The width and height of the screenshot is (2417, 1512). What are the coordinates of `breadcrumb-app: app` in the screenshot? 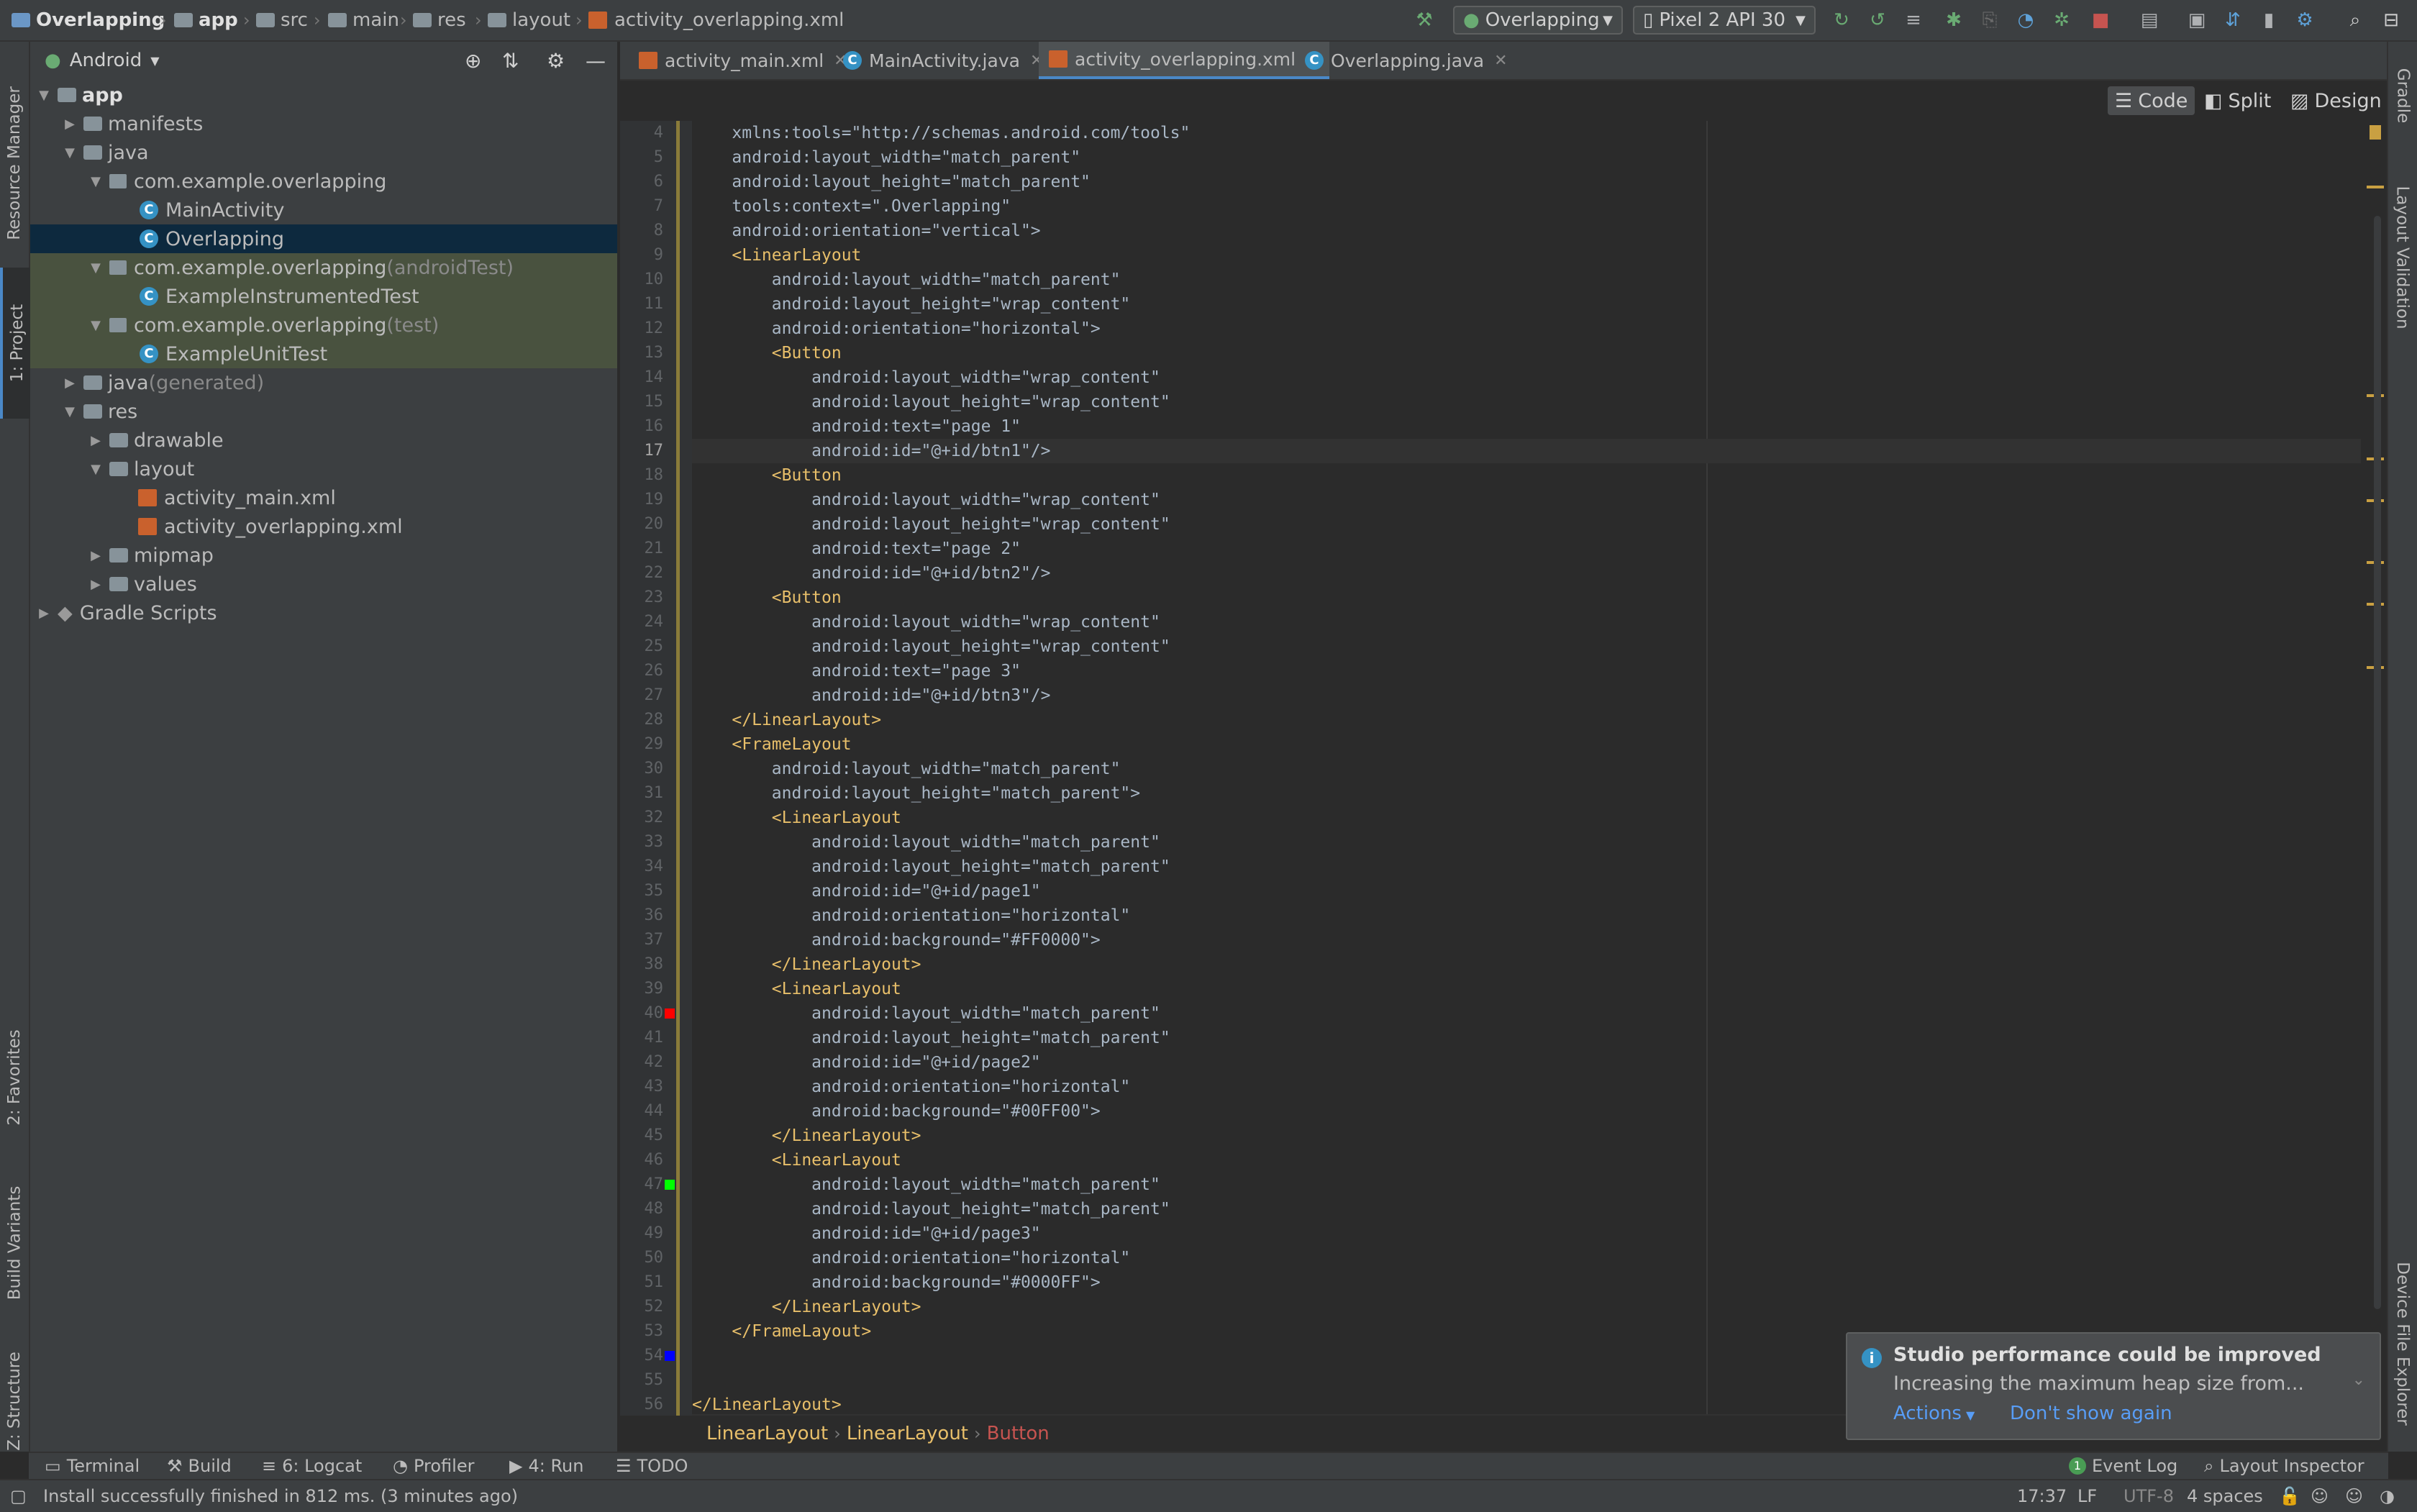 It's located at (206, 20).